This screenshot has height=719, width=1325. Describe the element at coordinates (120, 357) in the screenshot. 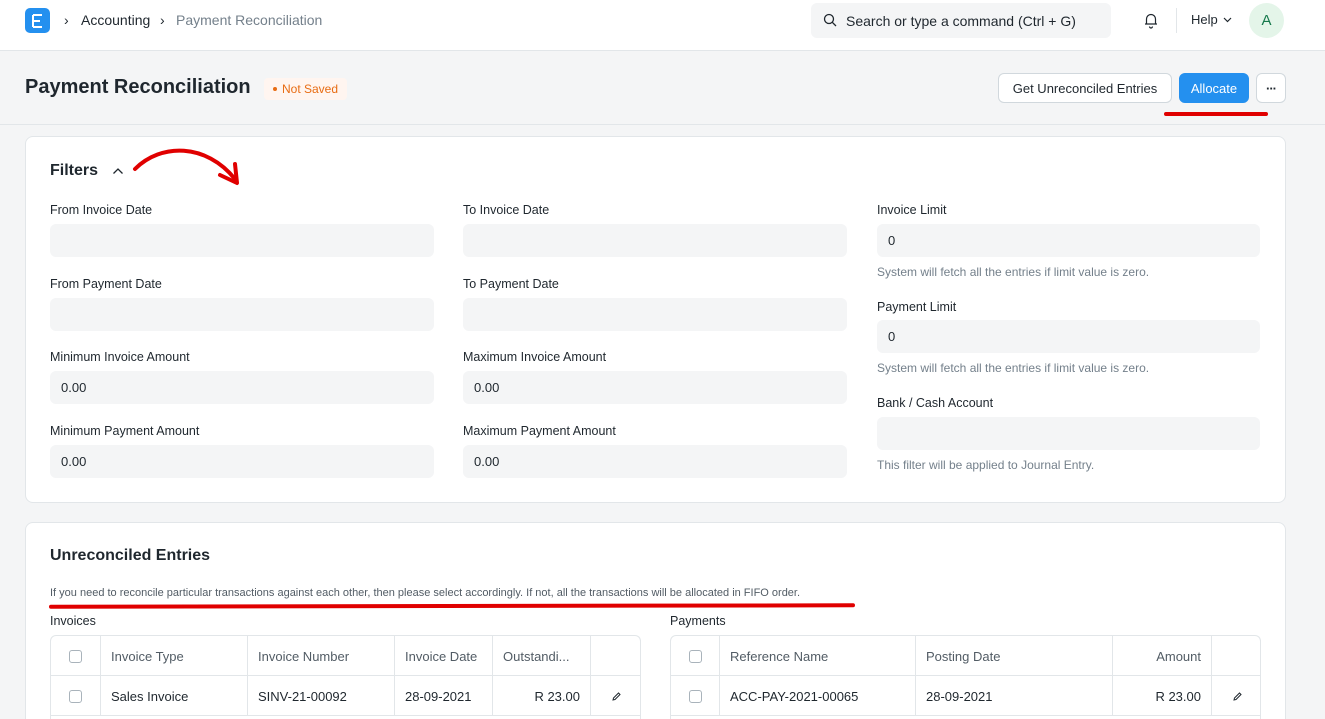

I see `min-invoice-amount-label: Minimum Invoice Amount` at that location.